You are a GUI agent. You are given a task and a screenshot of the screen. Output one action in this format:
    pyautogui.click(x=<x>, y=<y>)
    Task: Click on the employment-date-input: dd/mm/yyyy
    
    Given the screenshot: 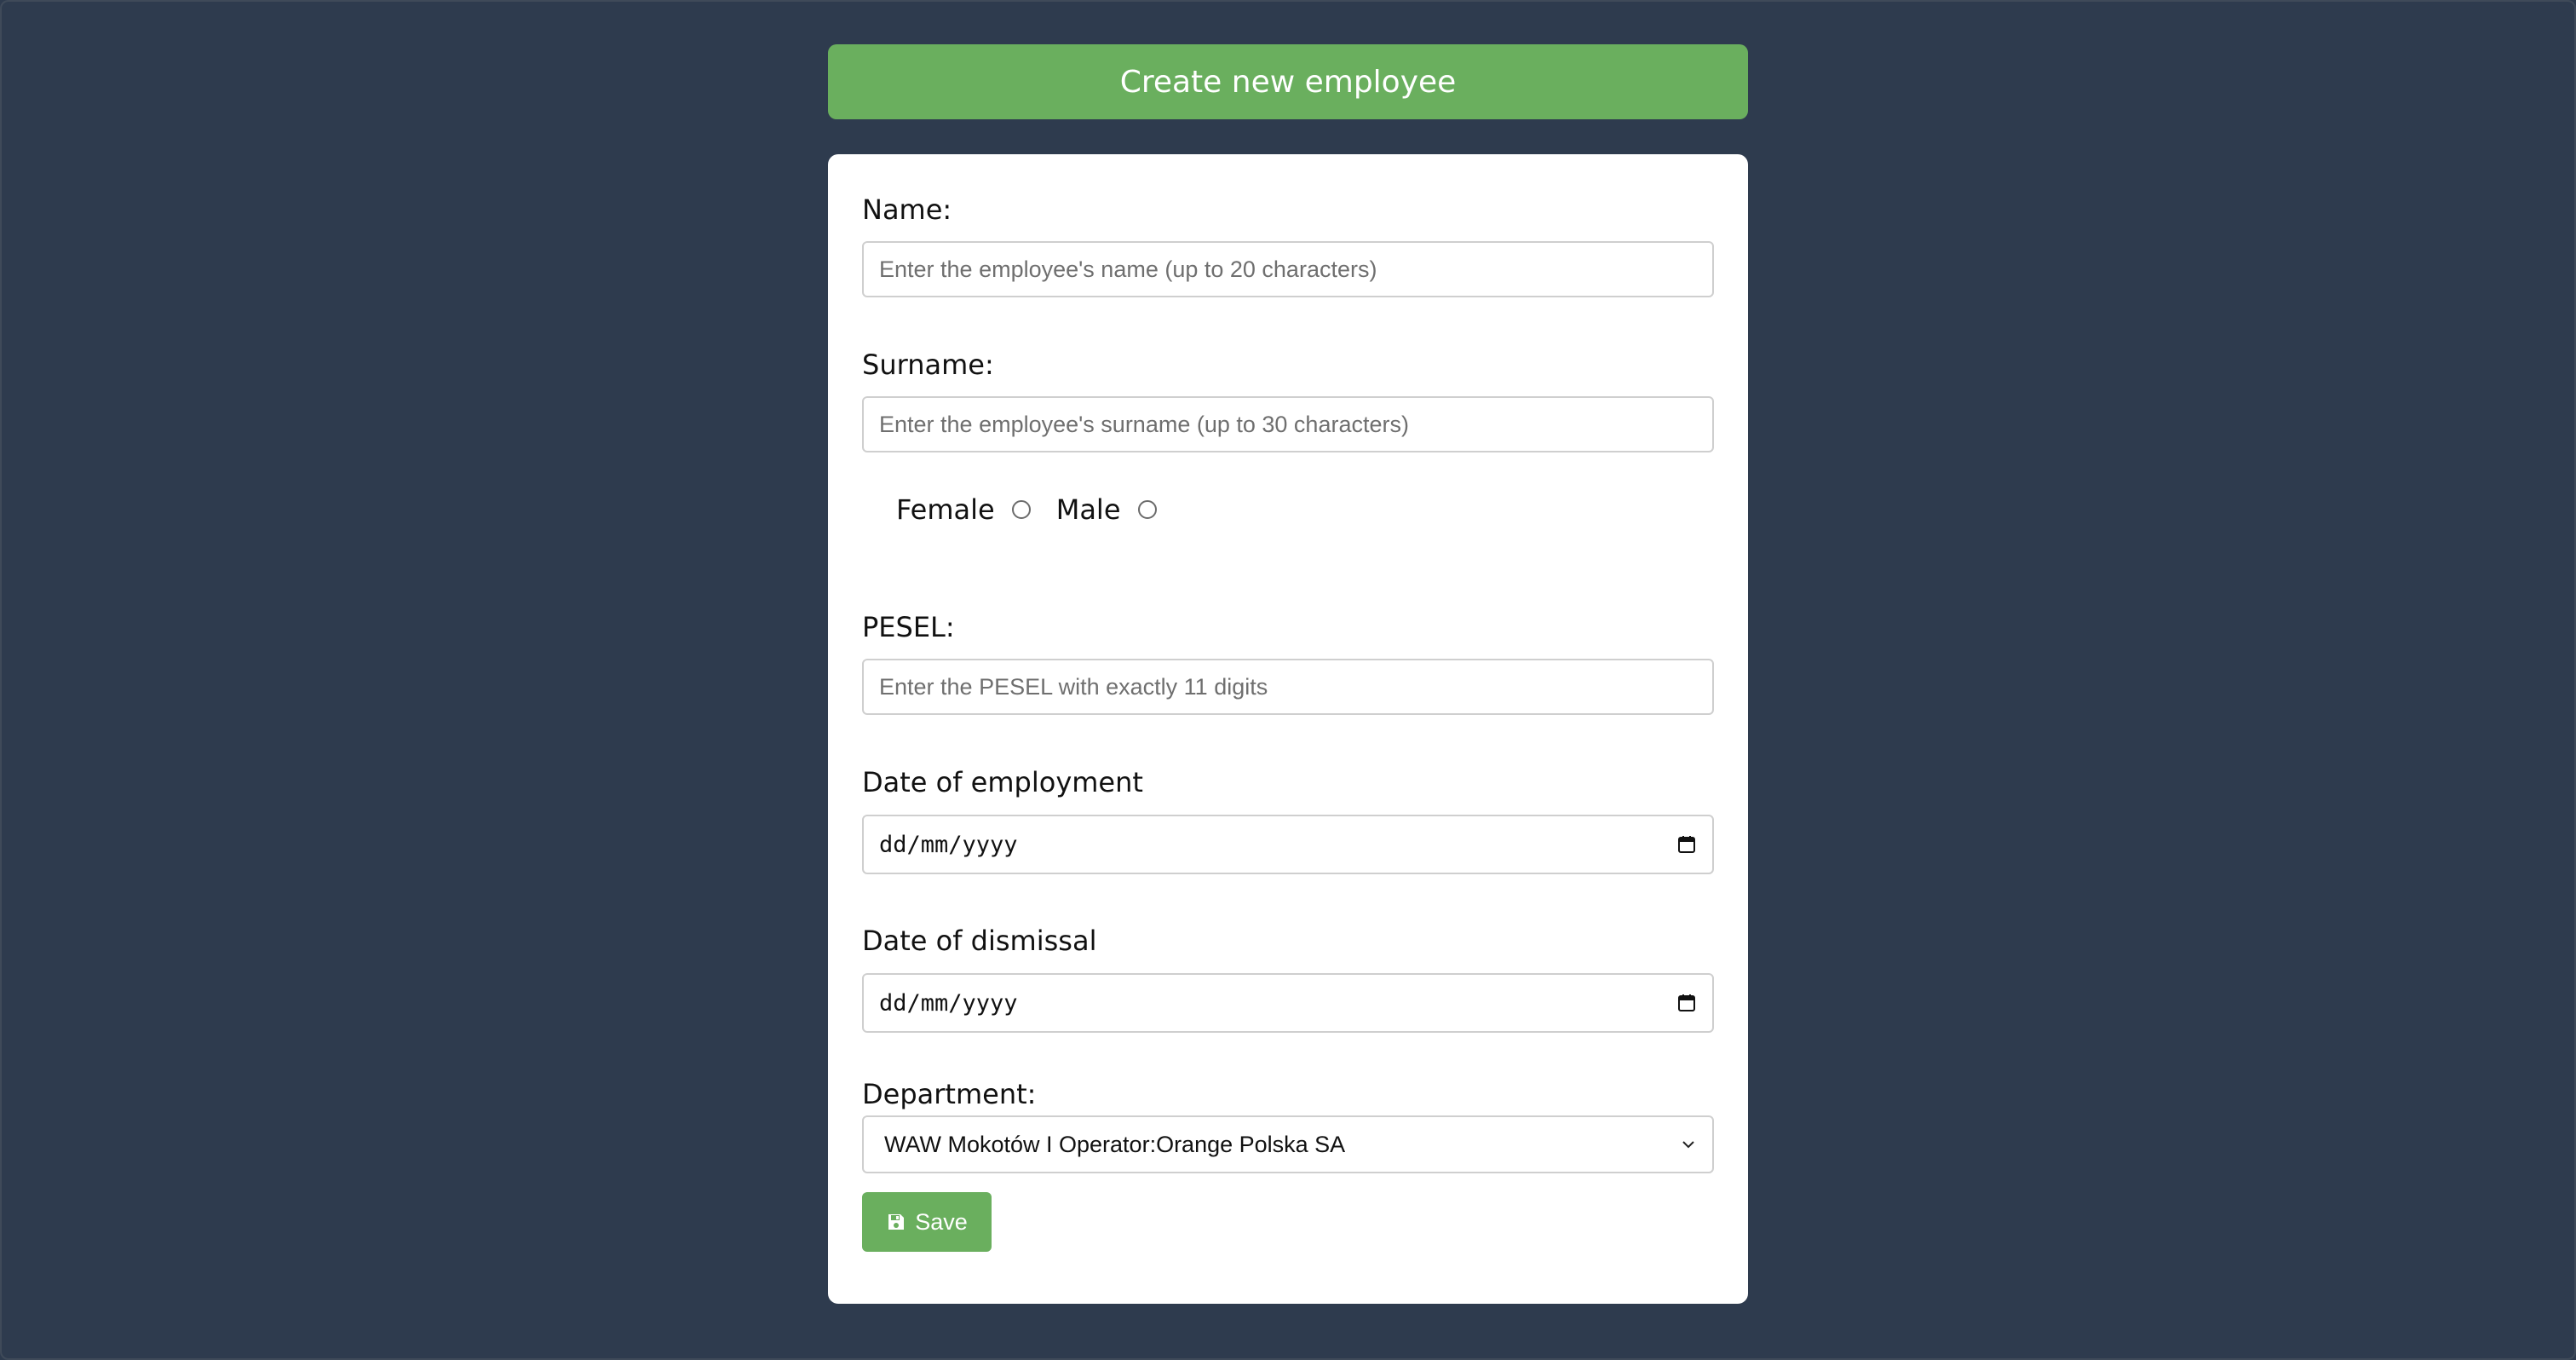 What is the action you would take?
    pyautogui.click(x=1288, y=844)
    